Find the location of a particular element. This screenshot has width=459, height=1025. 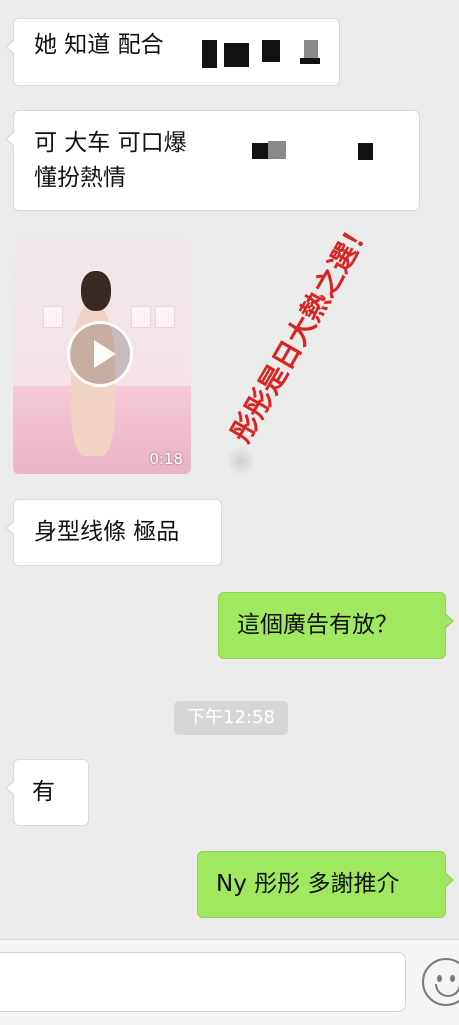

message-text: 可 大车 可口爆 is located at coordinates (110, 143).